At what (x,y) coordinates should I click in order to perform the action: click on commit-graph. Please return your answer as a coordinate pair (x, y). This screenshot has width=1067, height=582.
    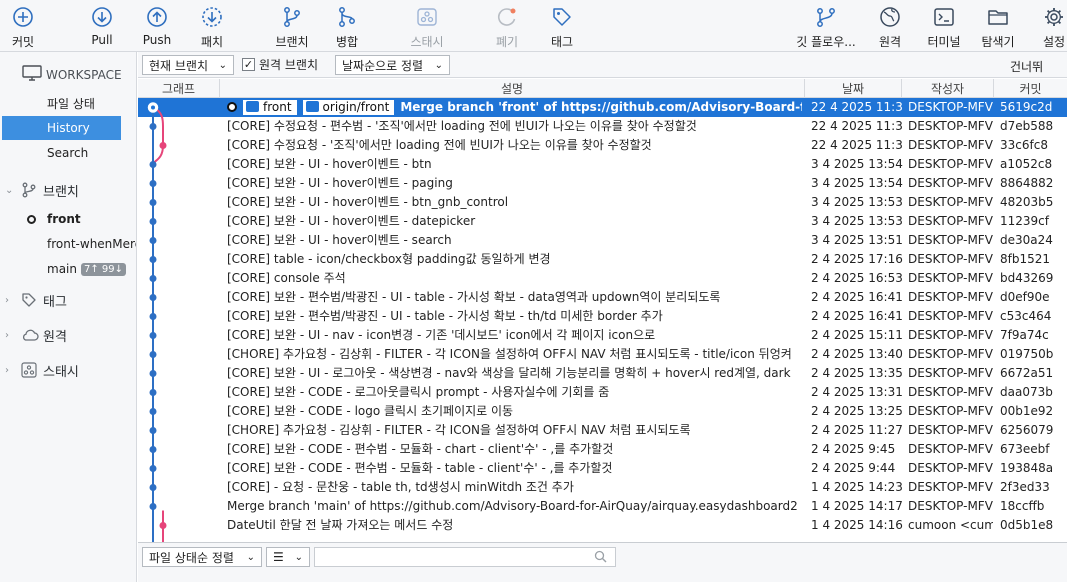
    Looking at the image, I should click on (157, 322).